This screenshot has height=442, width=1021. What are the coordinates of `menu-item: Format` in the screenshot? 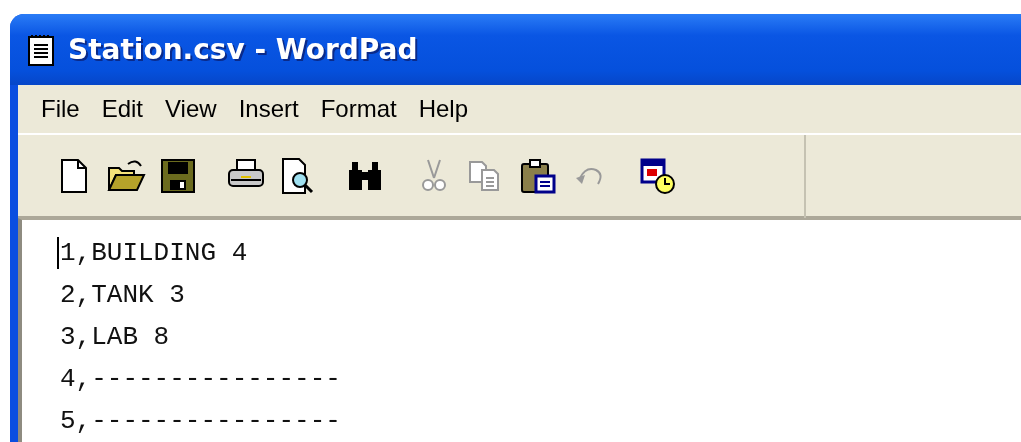 It's located at (358, 109).